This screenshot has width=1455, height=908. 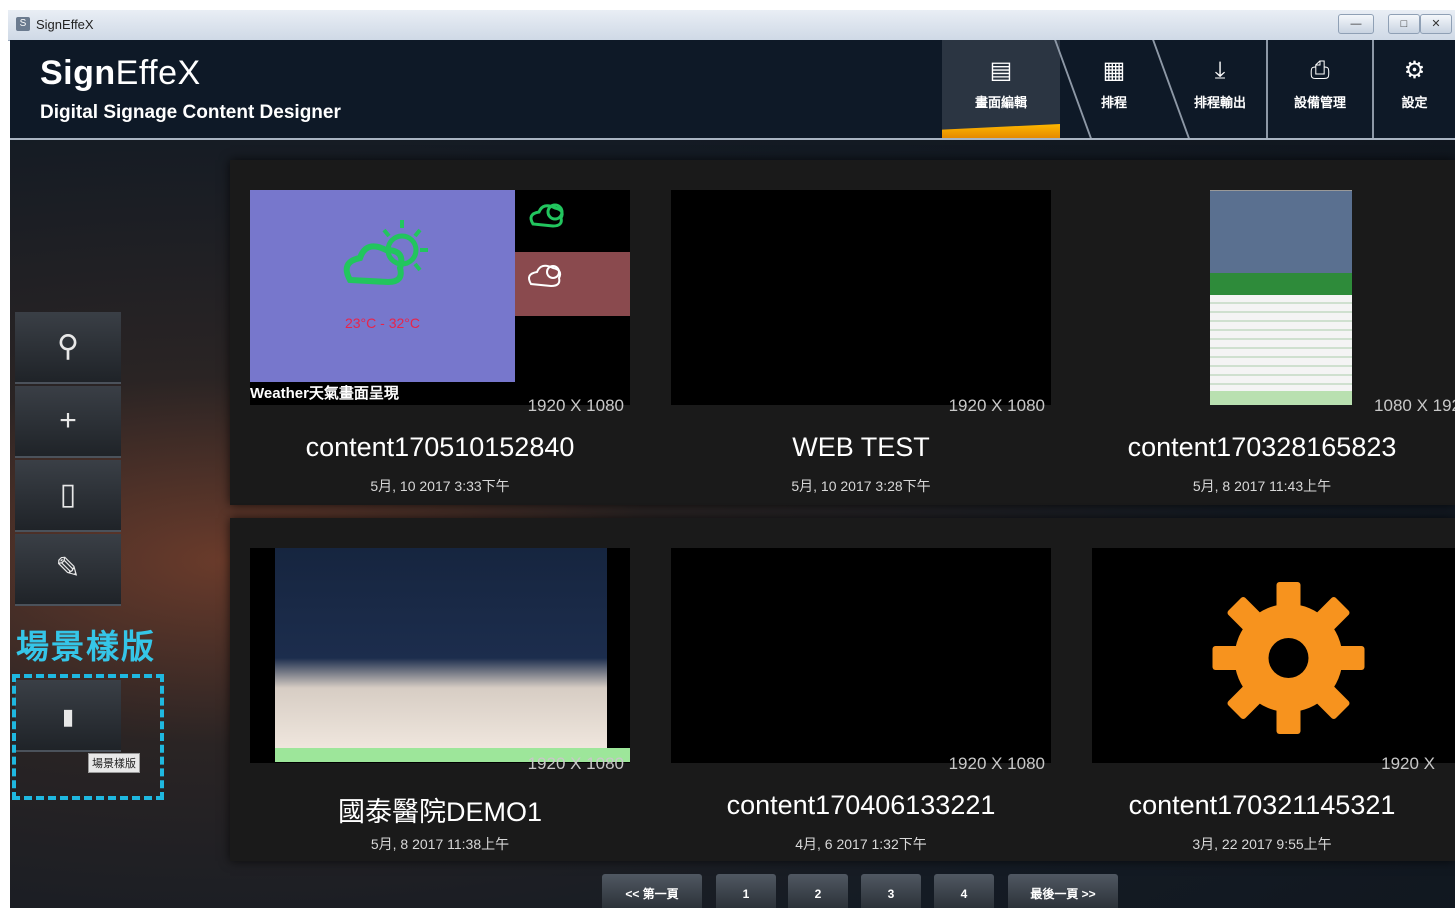 What do you see at coordinates (1281, 297) in the screenshot?
I see `poster-thumbnail` at bounding box center [1281, 297].